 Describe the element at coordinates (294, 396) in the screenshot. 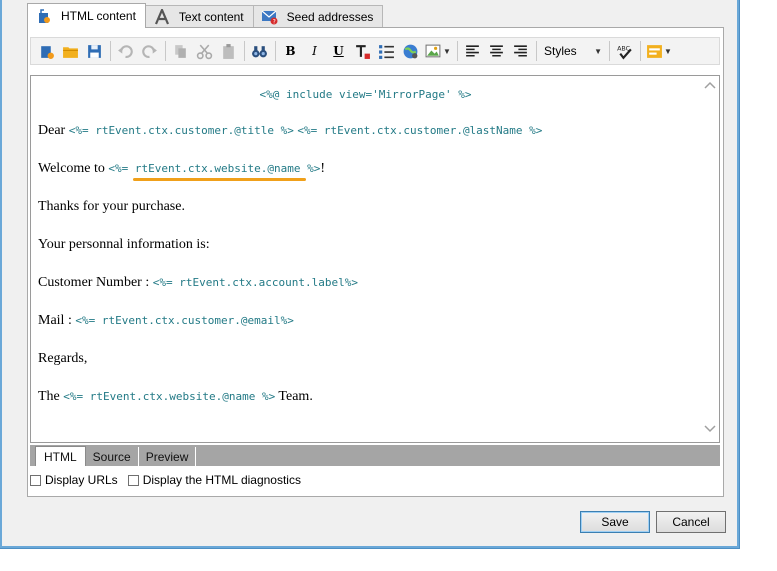

I see `text: Team.` at that location.